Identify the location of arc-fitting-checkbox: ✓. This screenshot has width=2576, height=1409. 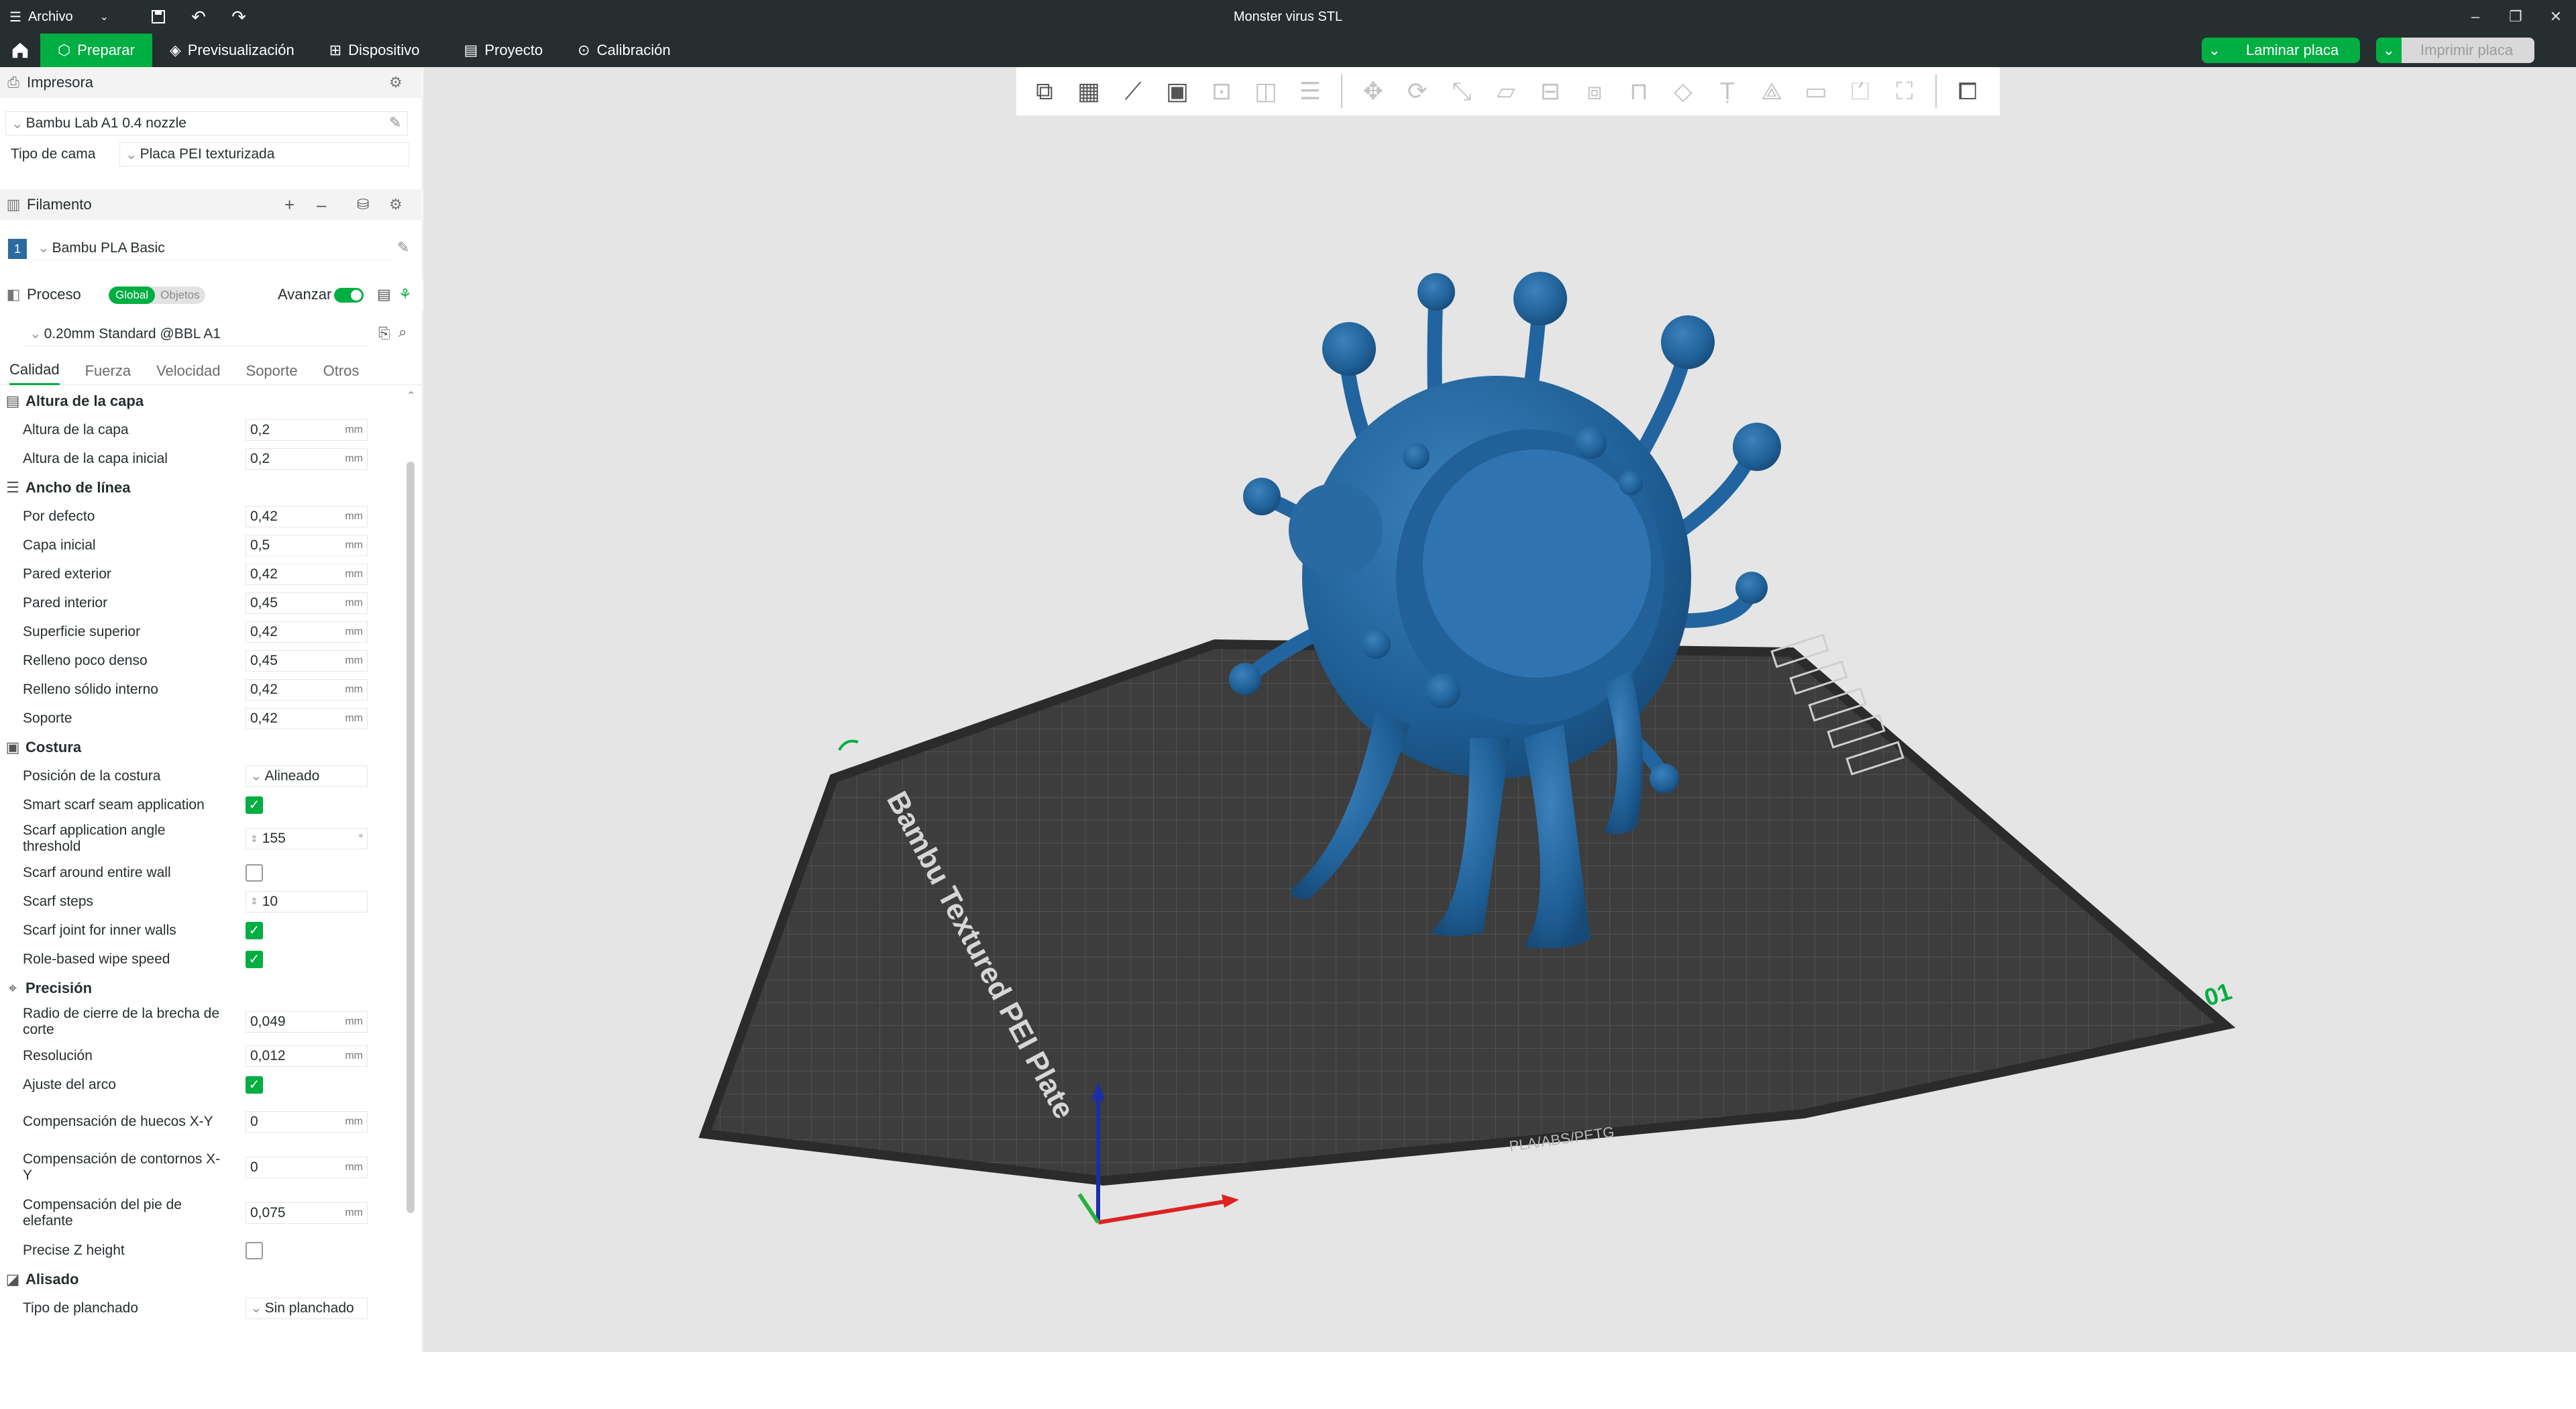
(254, 1085).